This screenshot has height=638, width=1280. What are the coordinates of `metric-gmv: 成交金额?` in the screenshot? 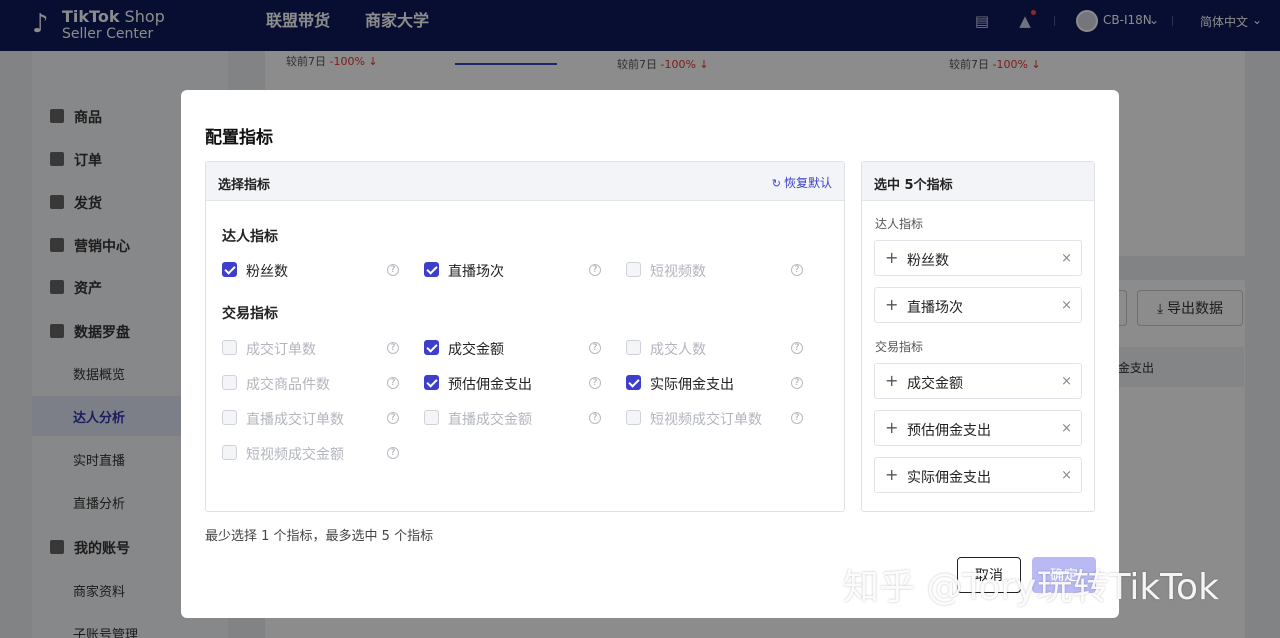 It's located at (519, 348).